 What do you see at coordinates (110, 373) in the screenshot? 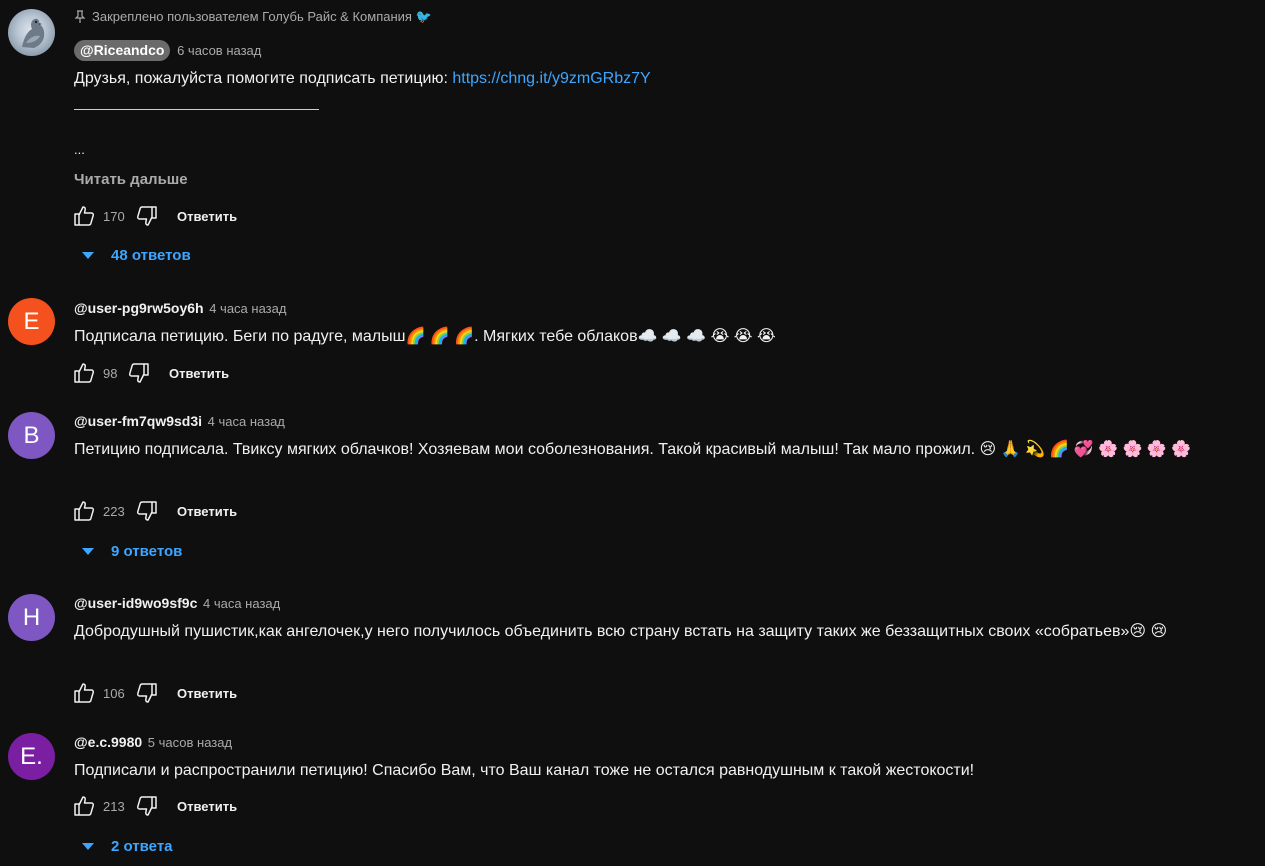
I see `like-count: 98` at bounding box center [110, 373].